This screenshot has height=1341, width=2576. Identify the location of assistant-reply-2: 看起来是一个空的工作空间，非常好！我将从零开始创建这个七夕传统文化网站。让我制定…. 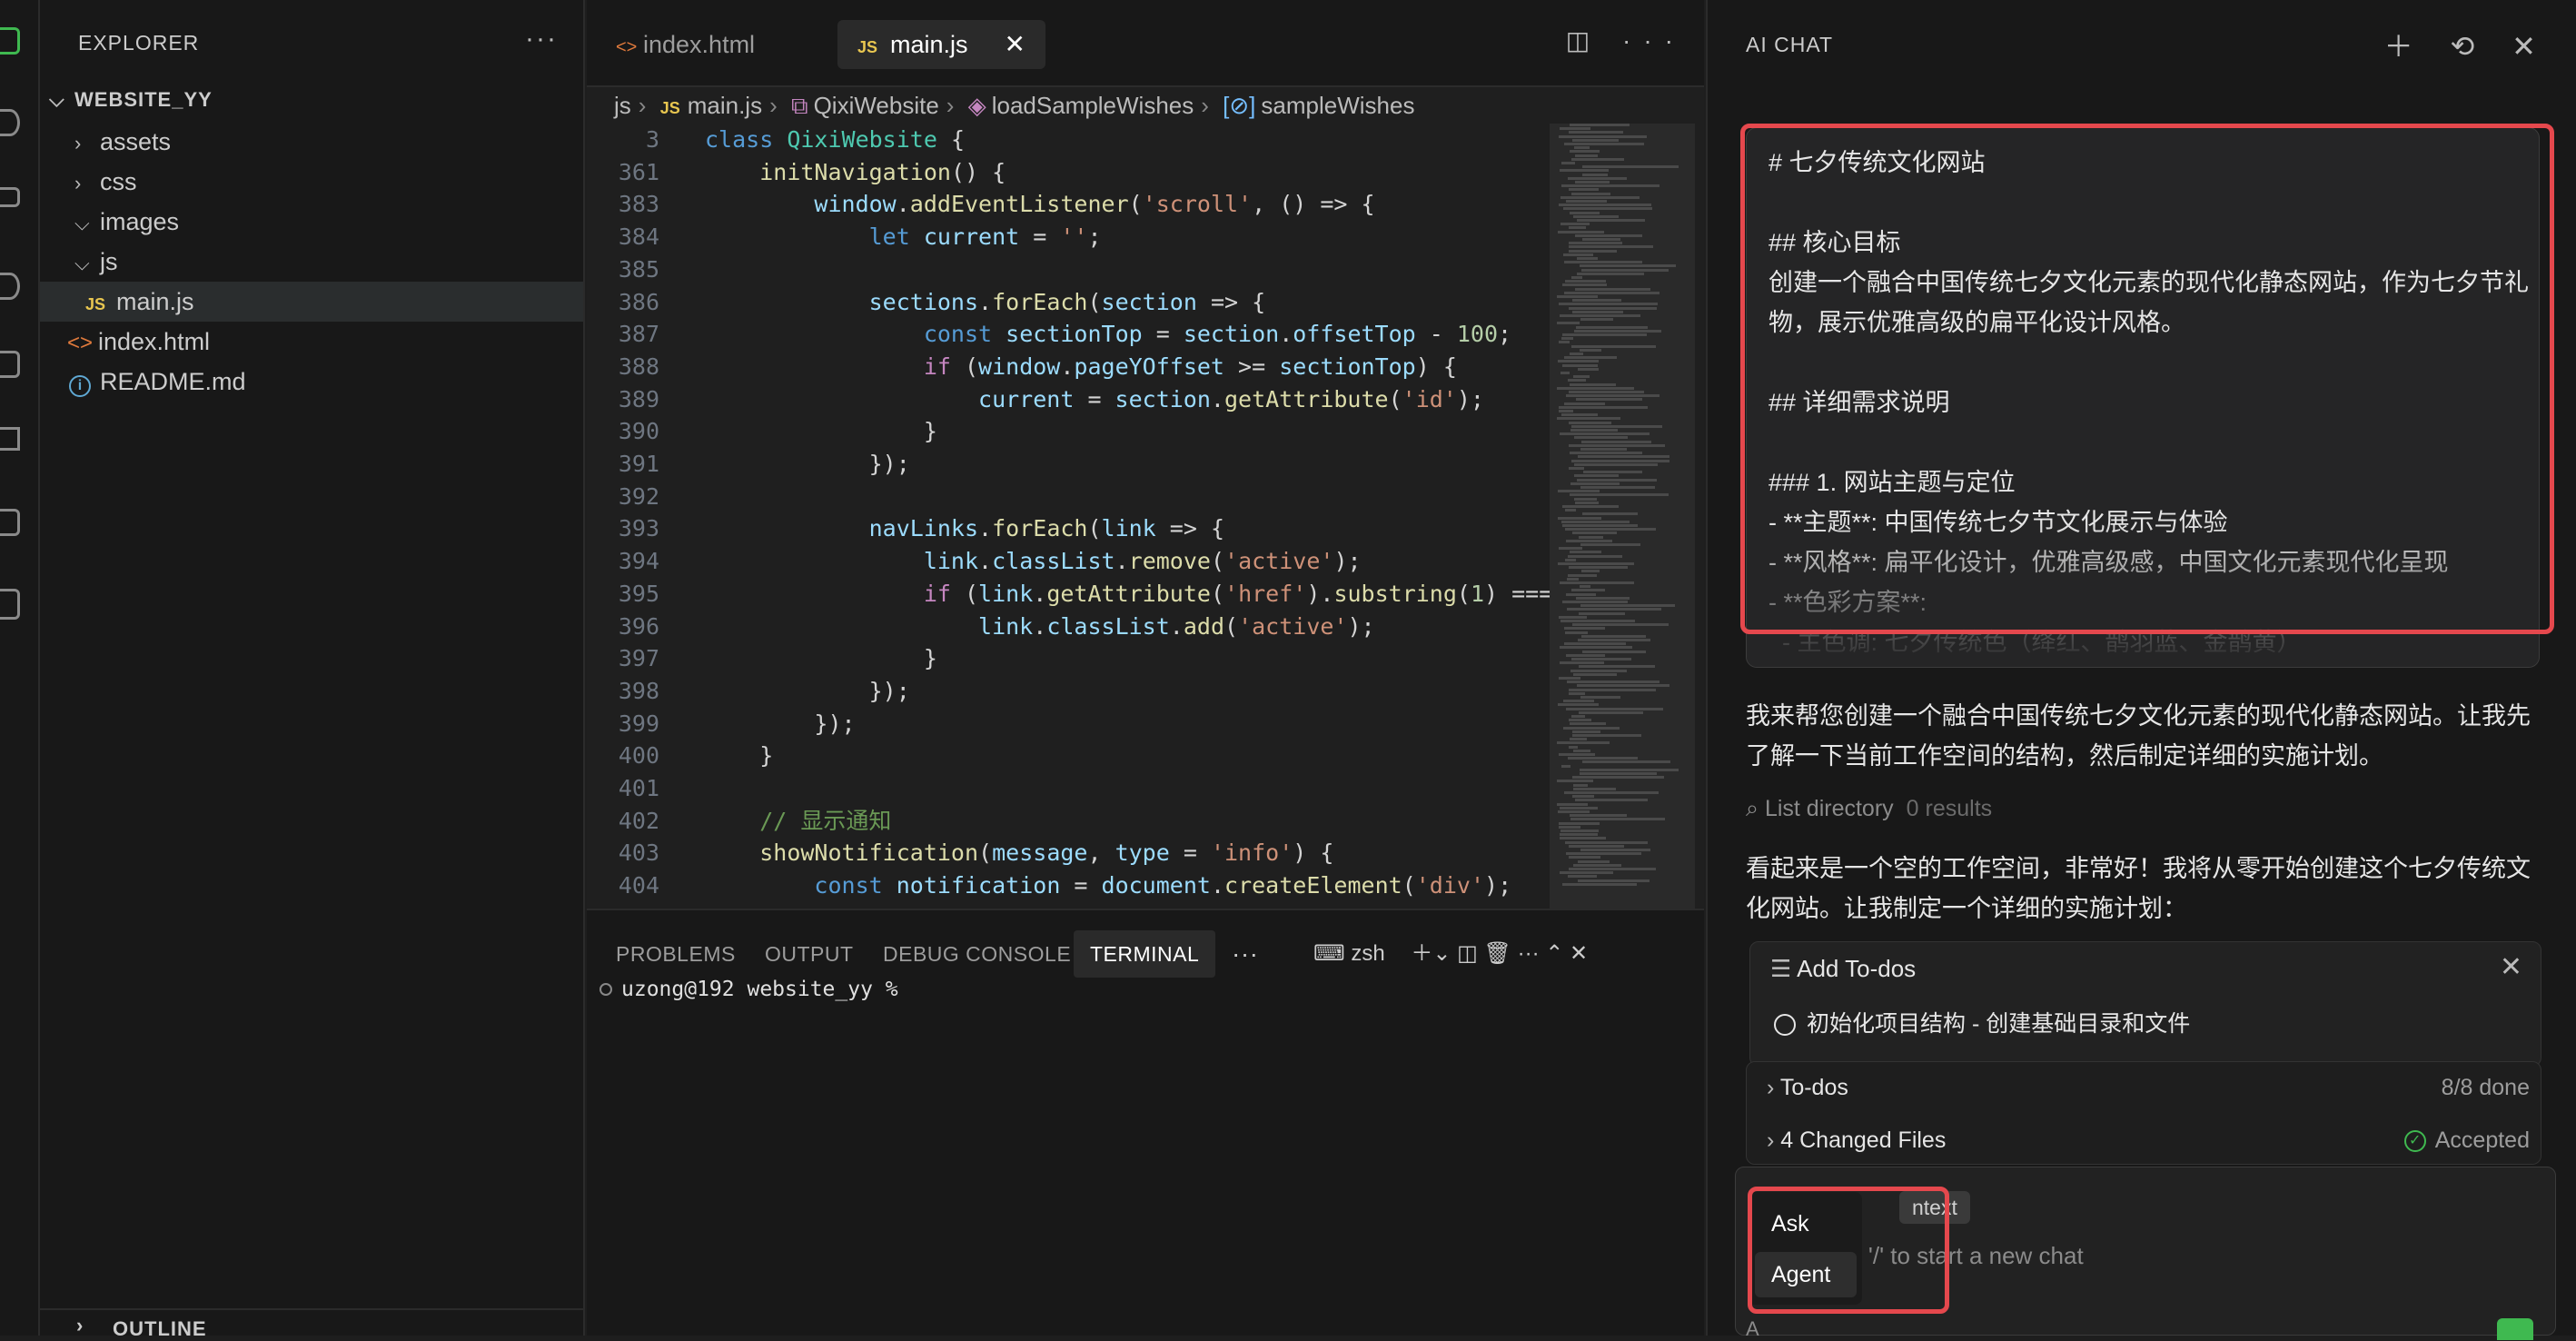
(2138, 888).